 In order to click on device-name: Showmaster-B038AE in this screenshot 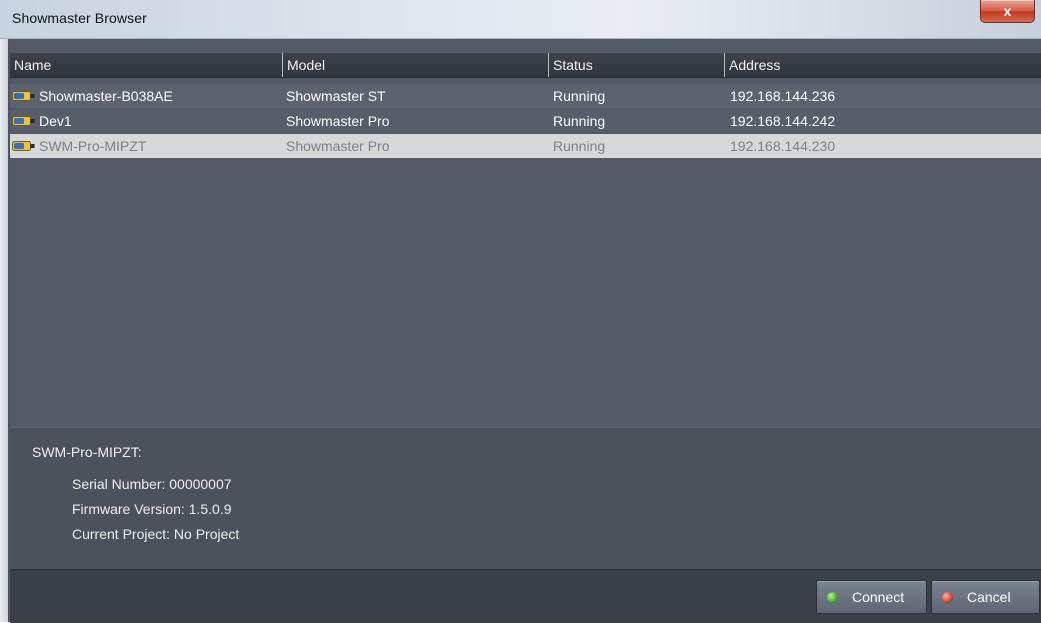, I will do `click(106, 96)`.